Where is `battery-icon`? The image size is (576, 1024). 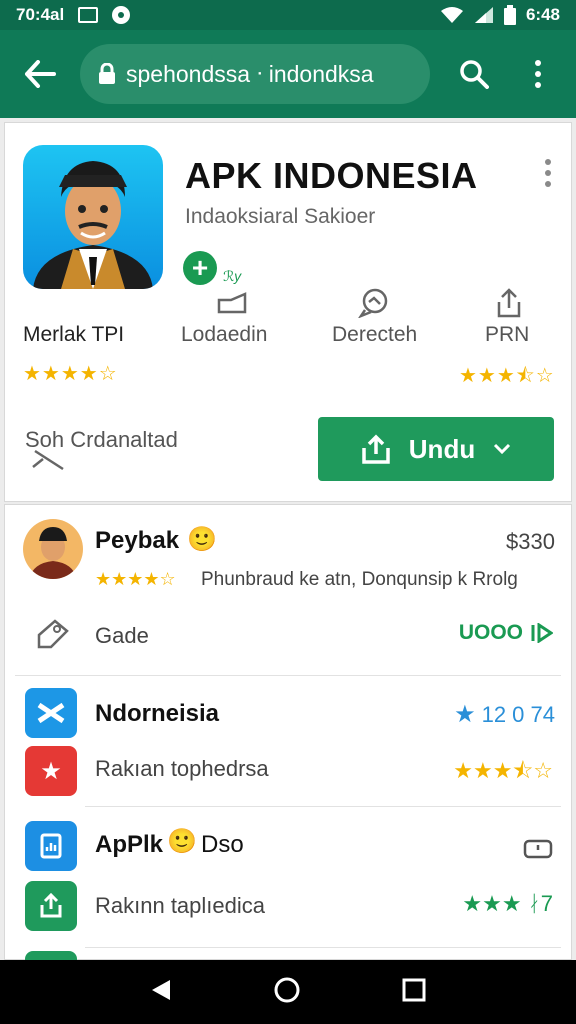 battery-icon is located at coordinates (509, 15).